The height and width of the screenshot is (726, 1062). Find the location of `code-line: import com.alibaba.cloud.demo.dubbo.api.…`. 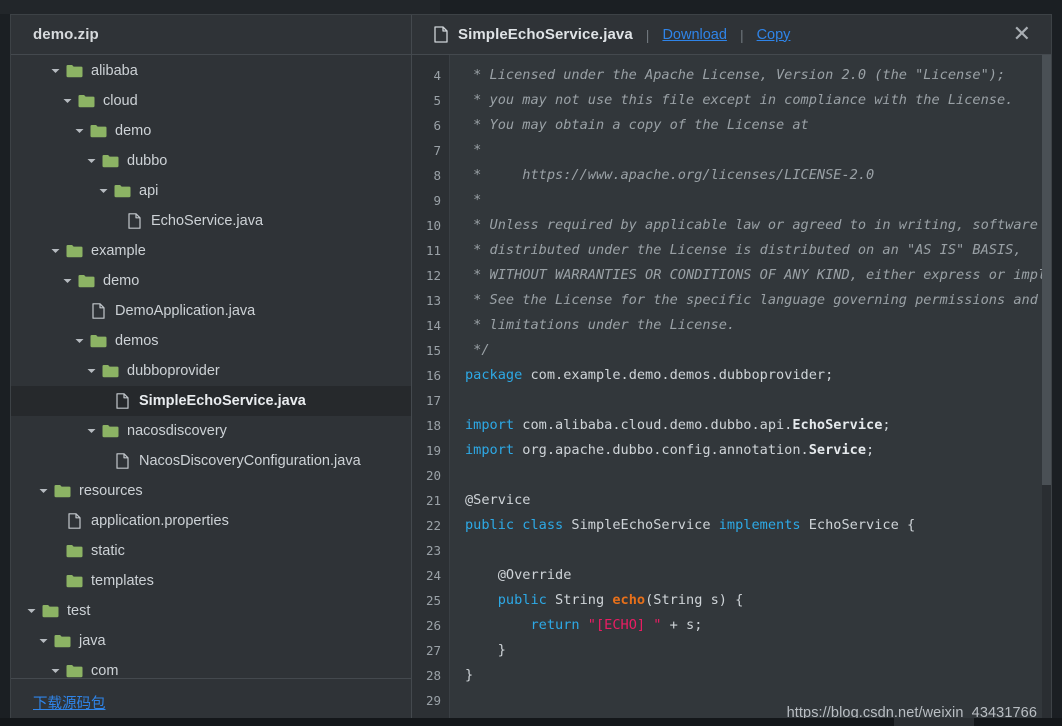

code-line: import com.alibaba.cloud.demo.dubbo.api.… is located at coordinates (758, 425).